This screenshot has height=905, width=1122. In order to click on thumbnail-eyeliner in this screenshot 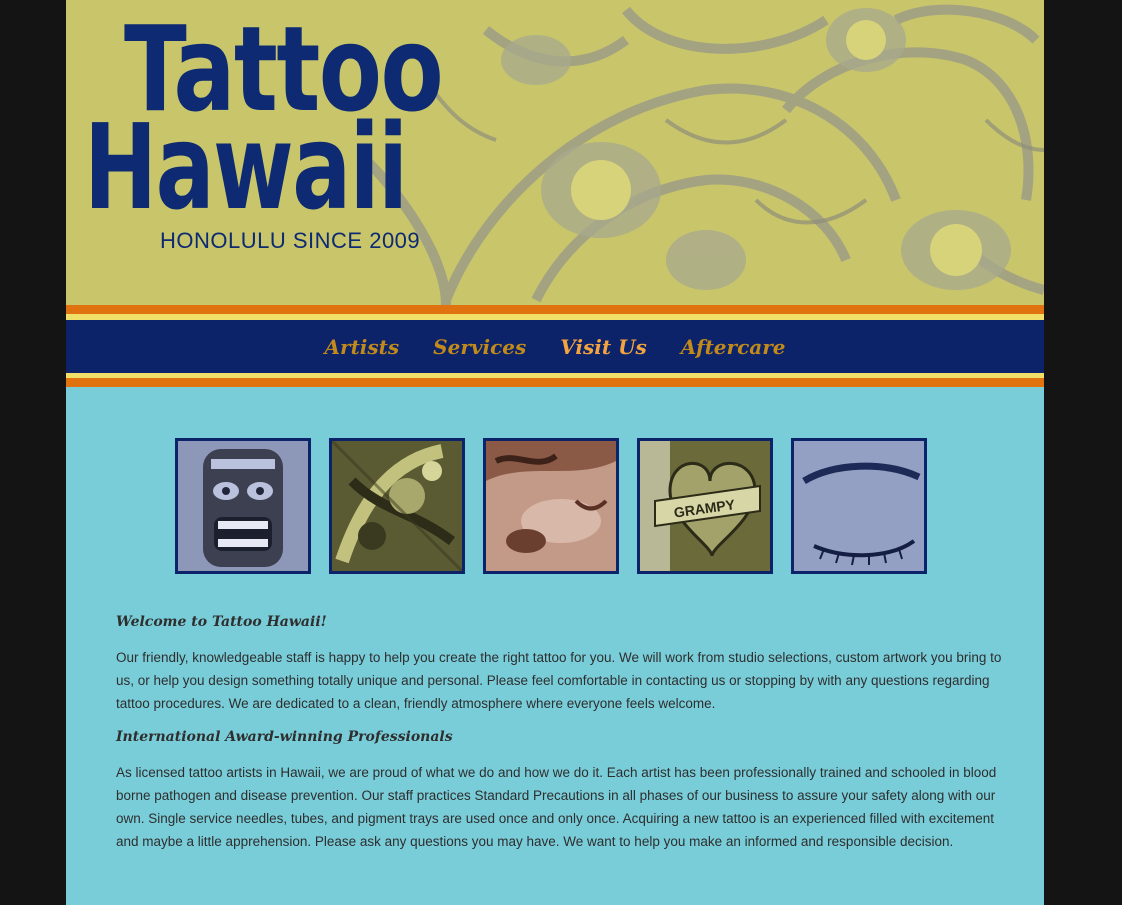, I will do `click(859, 506)`.